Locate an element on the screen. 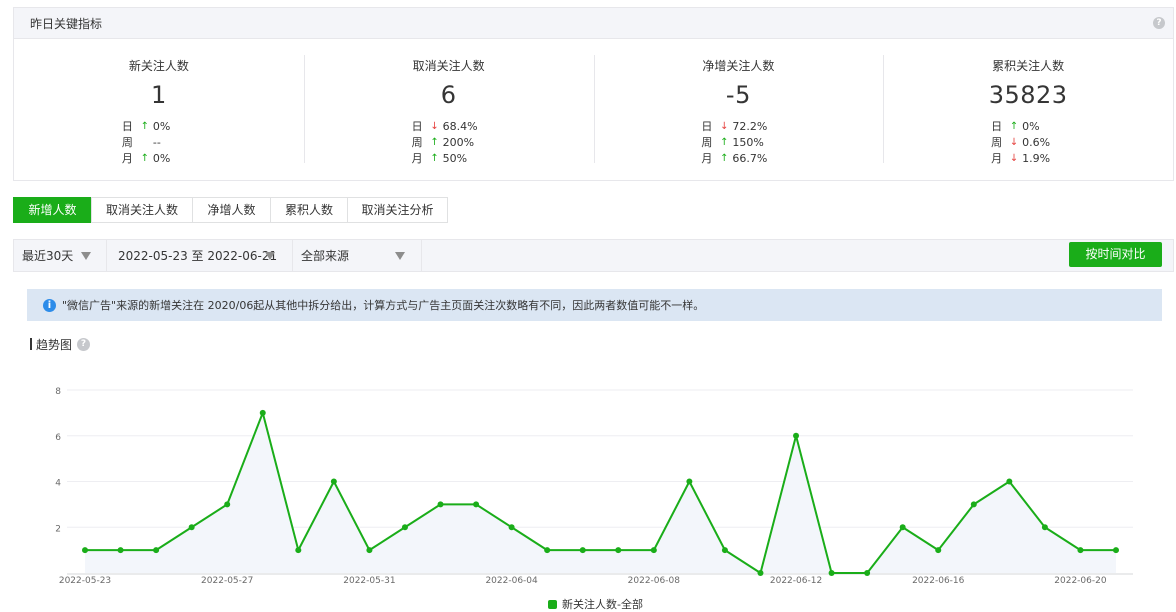 The image size is (1176, 612). kpi-change-value: 68.4% is located at coordinates (460, 126).